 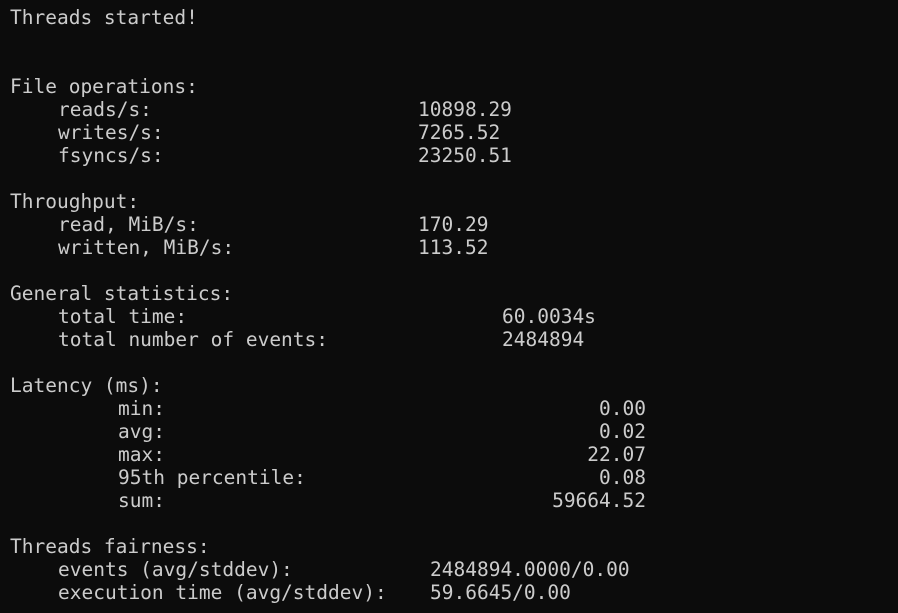 What do you see at coordinates (465, 155) in the screenshot?
I see `file-operations-value: 23250.51` at bounding box center [465, 155].